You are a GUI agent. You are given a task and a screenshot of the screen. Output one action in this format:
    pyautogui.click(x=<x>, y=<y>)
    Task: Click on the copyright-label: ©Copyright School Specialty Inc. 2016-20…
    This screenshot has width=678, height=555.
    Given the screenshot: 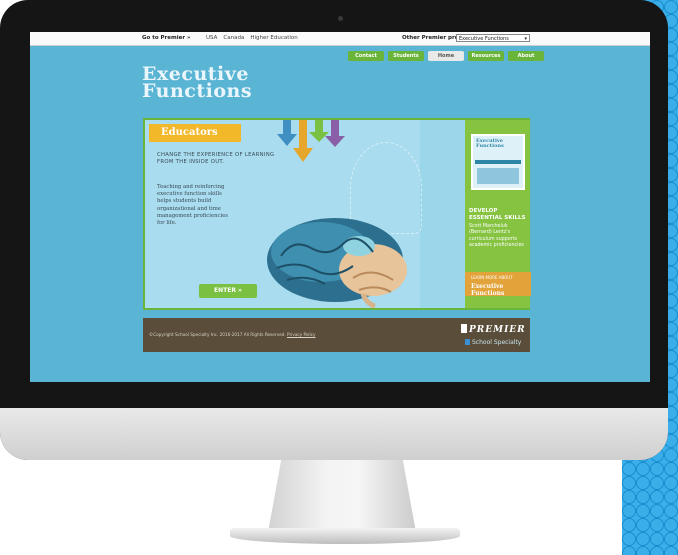 What is the action you would take?
    pyautogui.click(x=217, y=334)
    